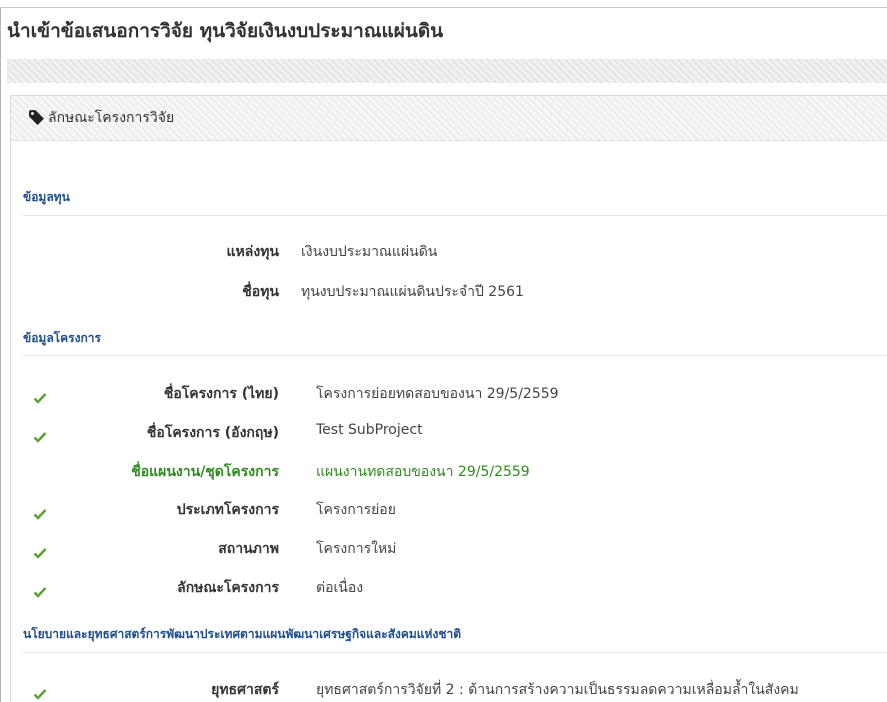 This screenshot has width=887, height=702. I want to click on label-funding-source: แหล่งทุน, so click(252, 252).